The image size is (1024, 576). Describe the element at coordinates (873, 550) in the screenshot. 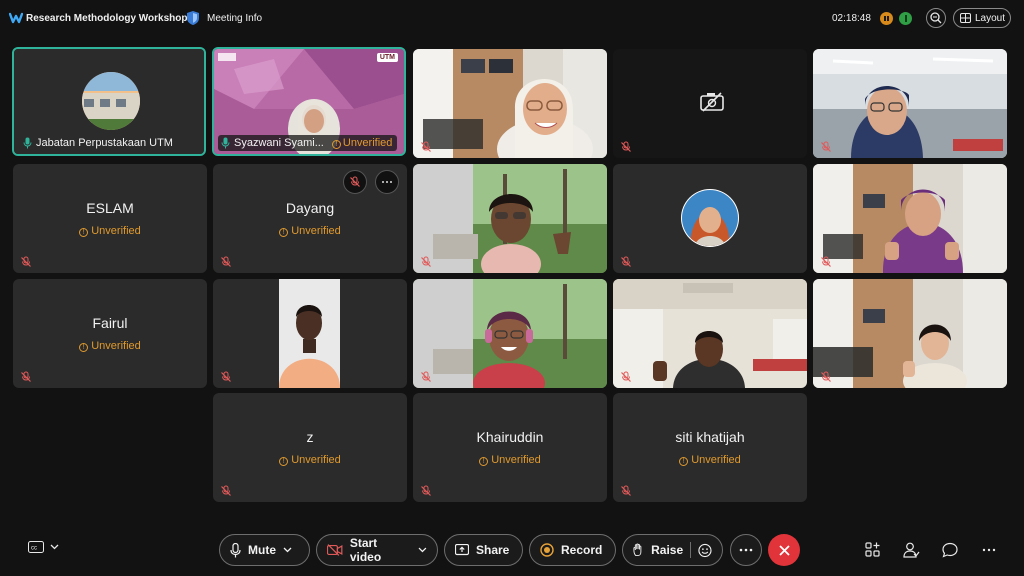

I see `apps-icon` at that location.